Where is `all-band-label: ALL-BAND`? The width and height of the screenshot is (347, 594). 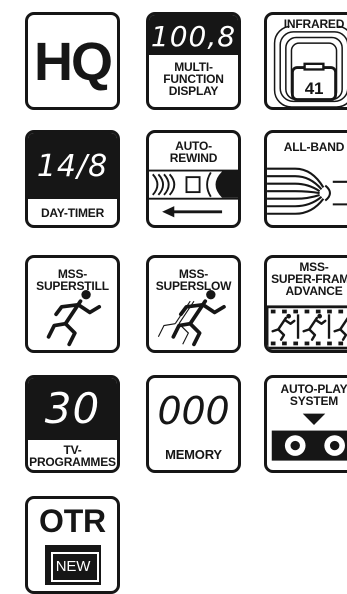 all-band-label: ALL-BAND is located at coordinates (314, 147).